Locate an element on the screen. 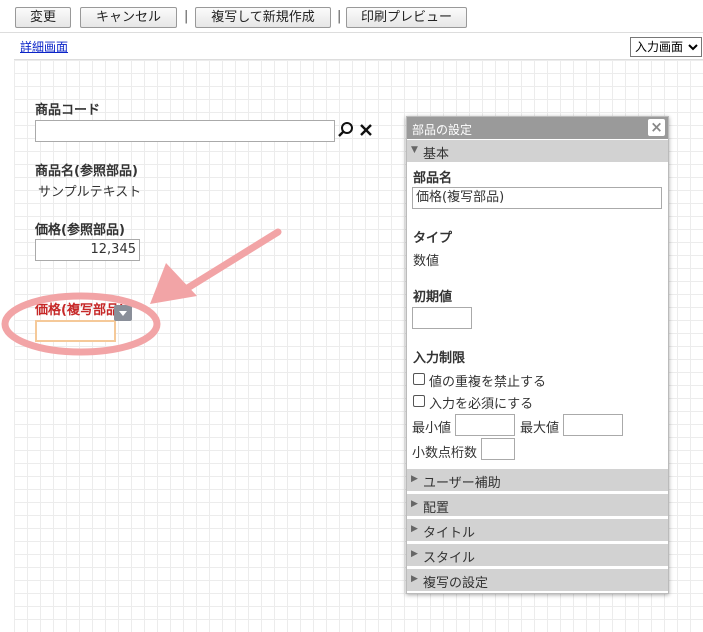 The width and height of the screenshot is (703, 632). type-value: 数値 is located at coordinates (426, 261).